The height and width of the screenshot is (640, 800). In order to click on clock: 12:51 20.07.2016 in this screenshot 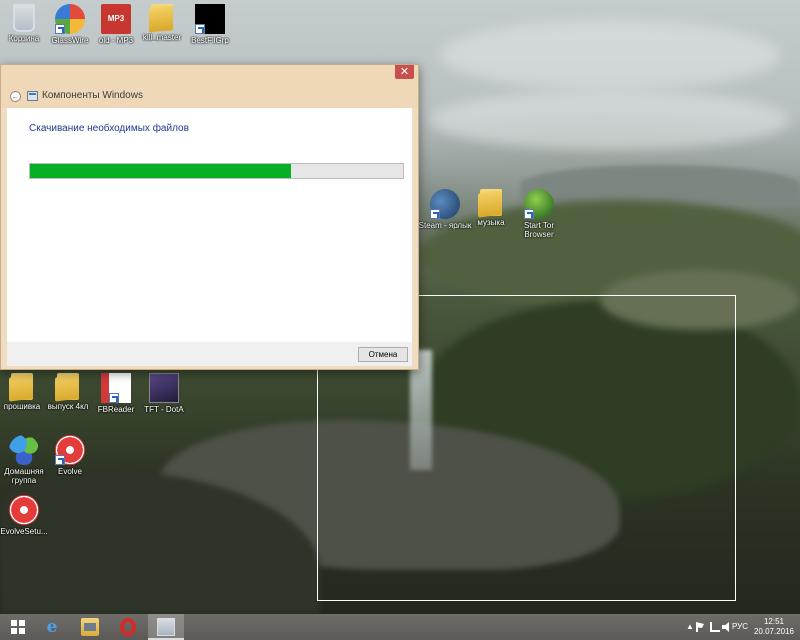, I will do `click(774, 627)`.